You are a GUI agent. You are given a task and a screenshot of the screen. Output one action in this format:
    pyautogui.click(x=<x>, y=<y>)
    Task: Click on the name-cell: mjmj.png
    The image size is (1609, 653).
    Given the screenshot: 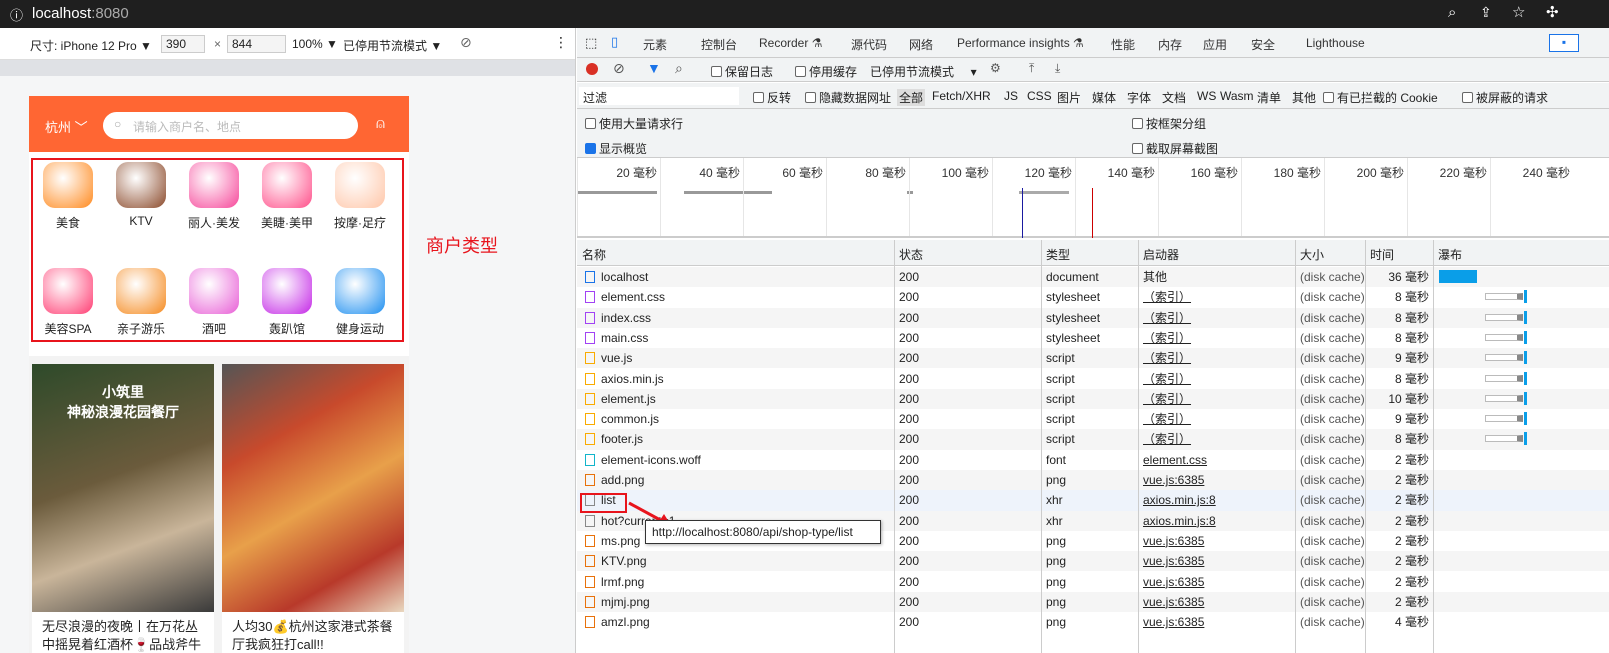 What is the action you would take?
    pyautogui.click(x=625, y=602)
    